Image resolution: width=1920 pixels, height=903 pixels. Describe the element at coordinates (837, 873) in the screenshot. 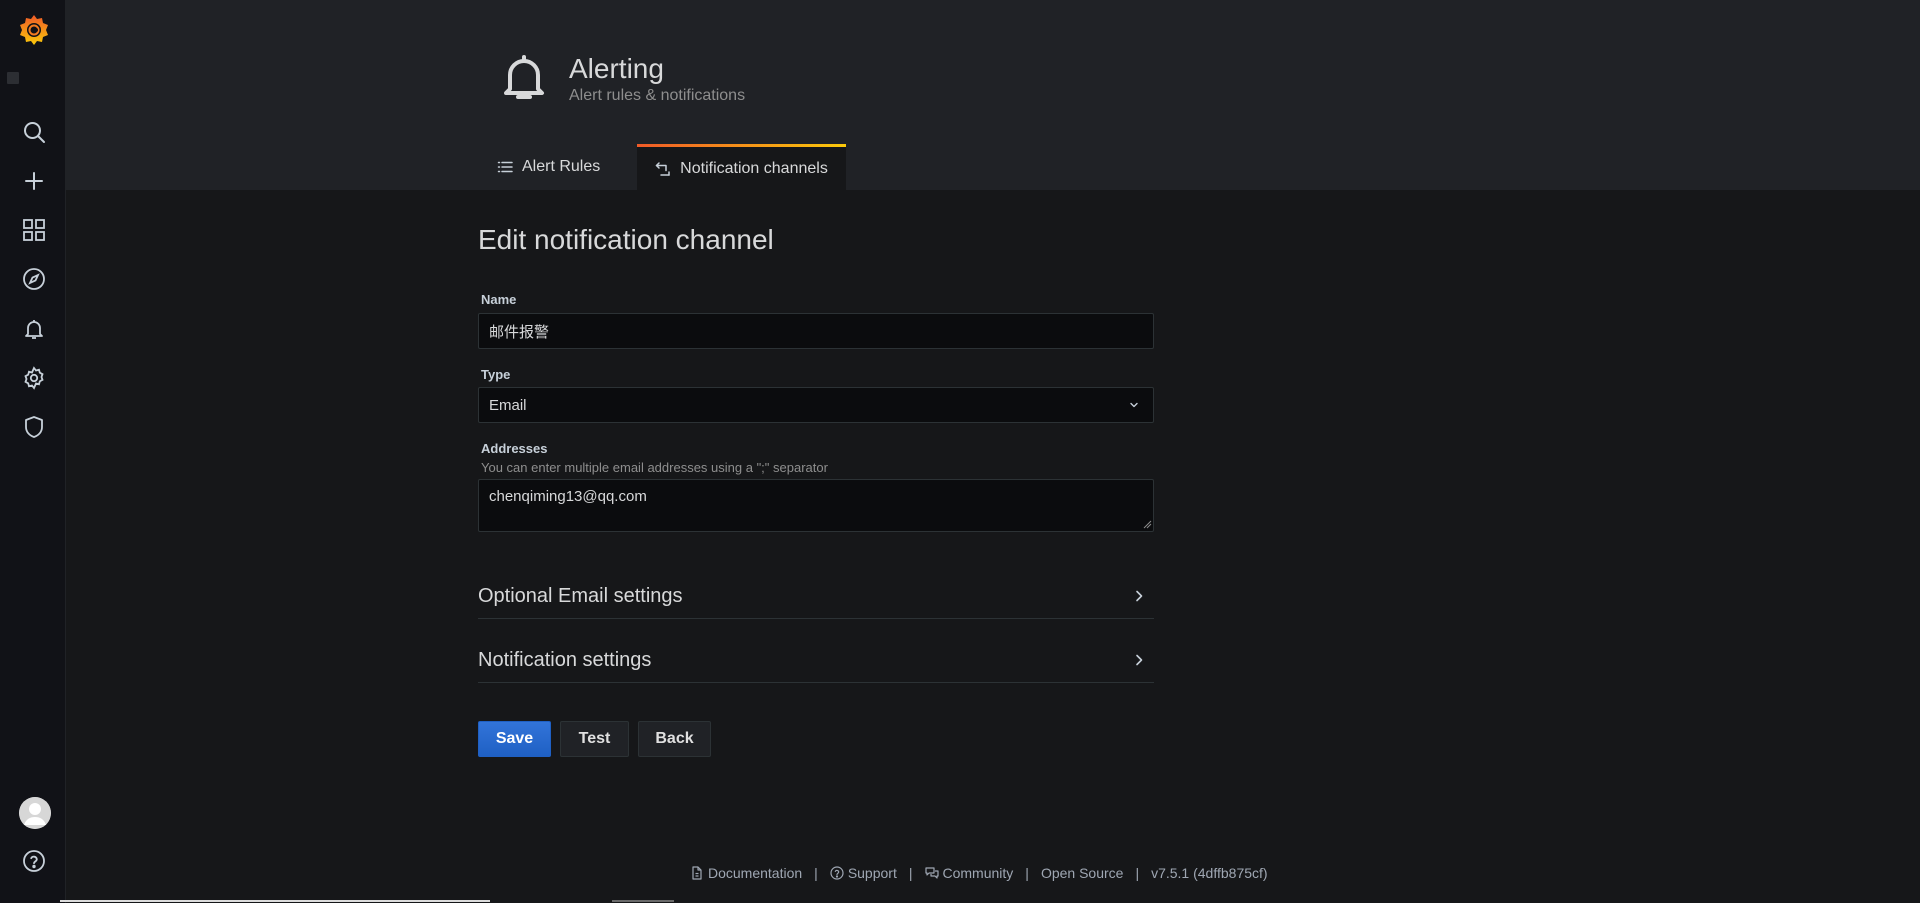

I see `question-circle-icon` at that location.